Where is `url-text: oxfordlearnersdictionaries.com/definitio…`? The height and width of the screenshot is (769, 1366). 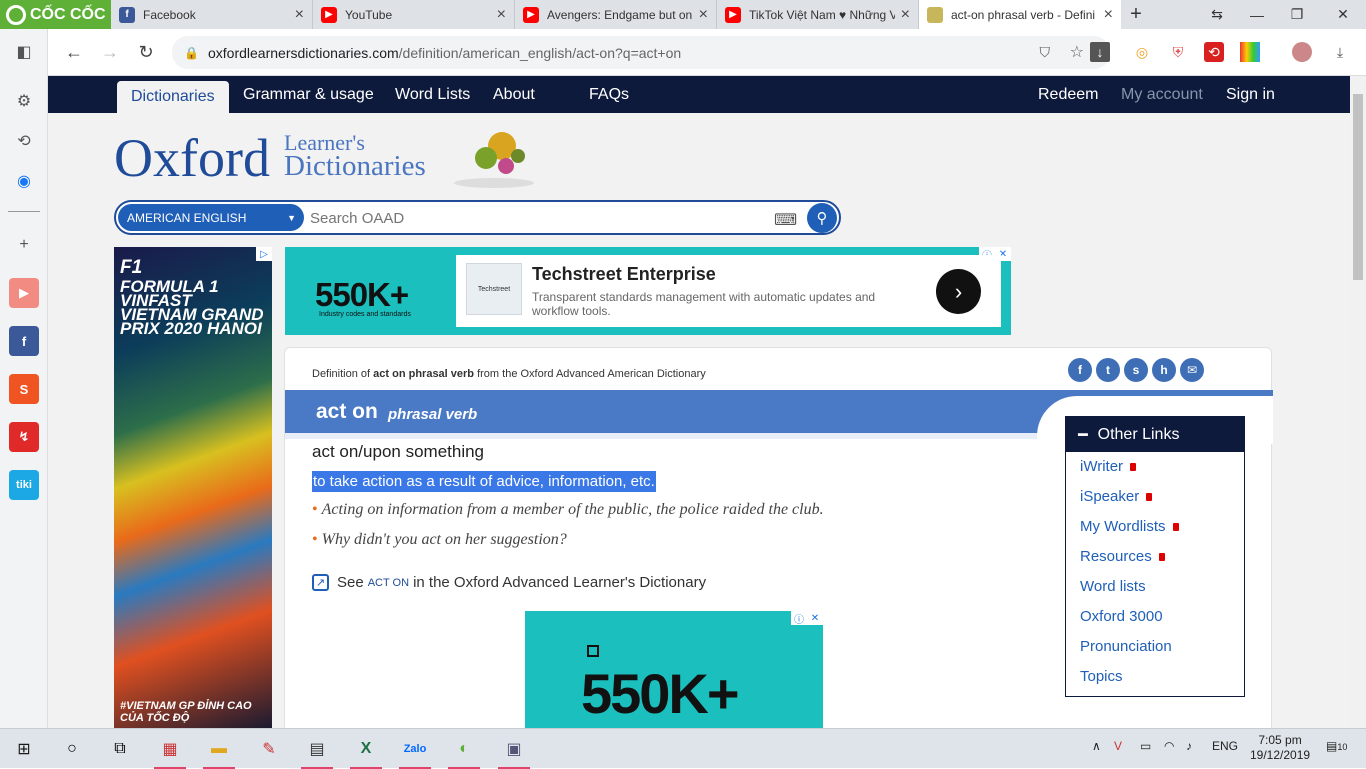
url-text: oxfordlearnersdictionaries.com/definitio… is located at coordinates (444, 53).